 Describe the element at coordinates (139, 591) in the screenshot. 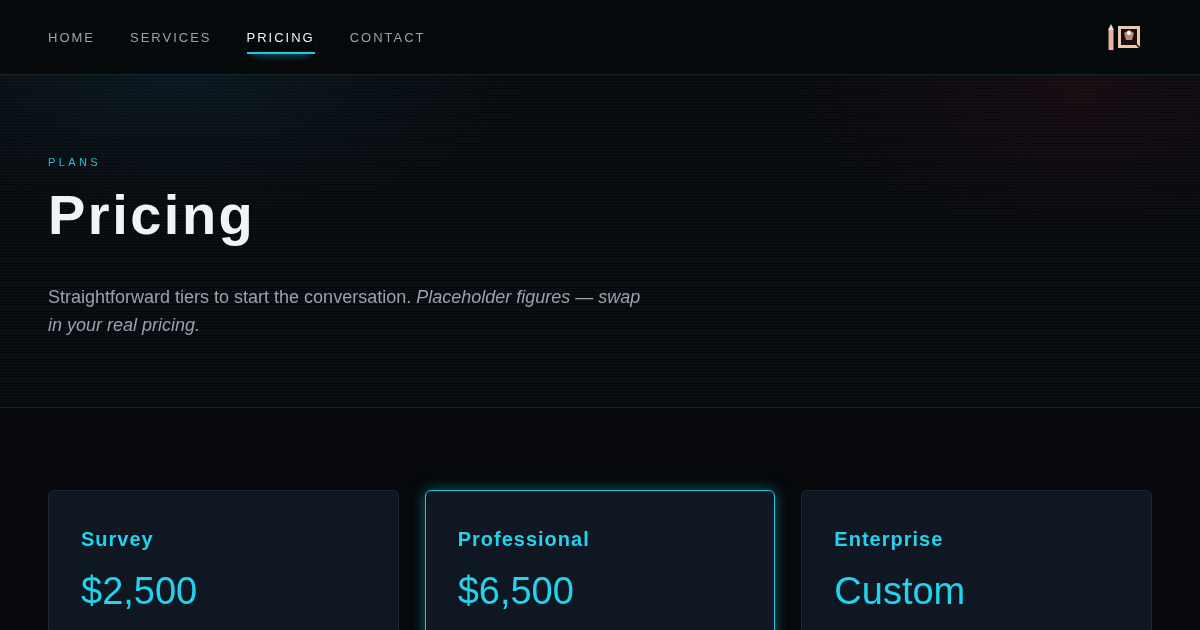

I see `plan-price: $2,500` at that location.